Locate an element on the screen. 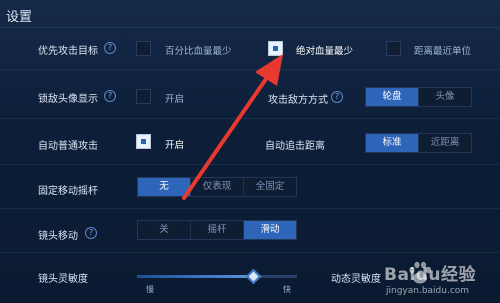 The image size is (500, 303). auto-chase-option-close: 近距离 is located at coordinates (445, 143).